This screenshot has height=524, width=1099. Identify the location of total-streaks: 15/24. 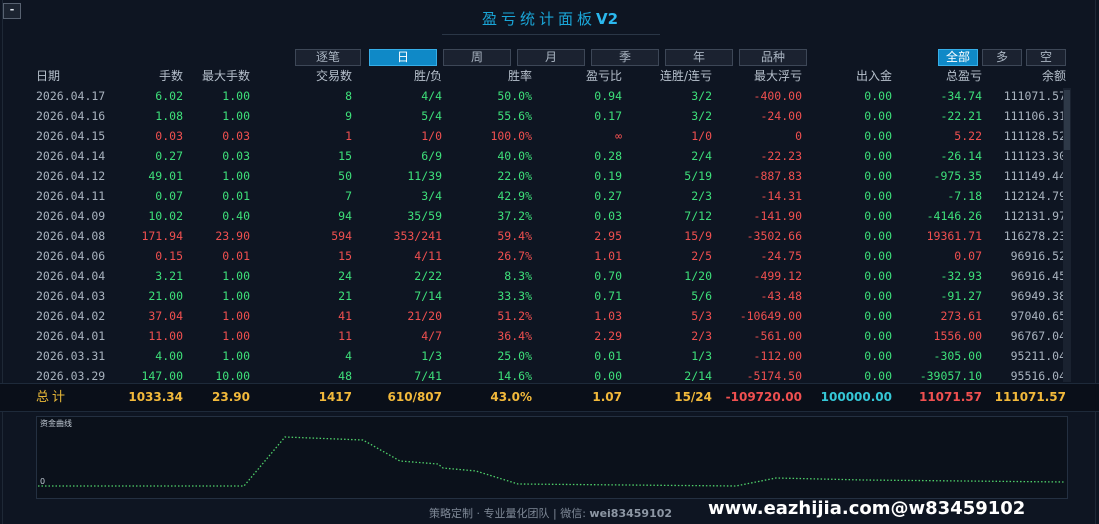
(693, 397).